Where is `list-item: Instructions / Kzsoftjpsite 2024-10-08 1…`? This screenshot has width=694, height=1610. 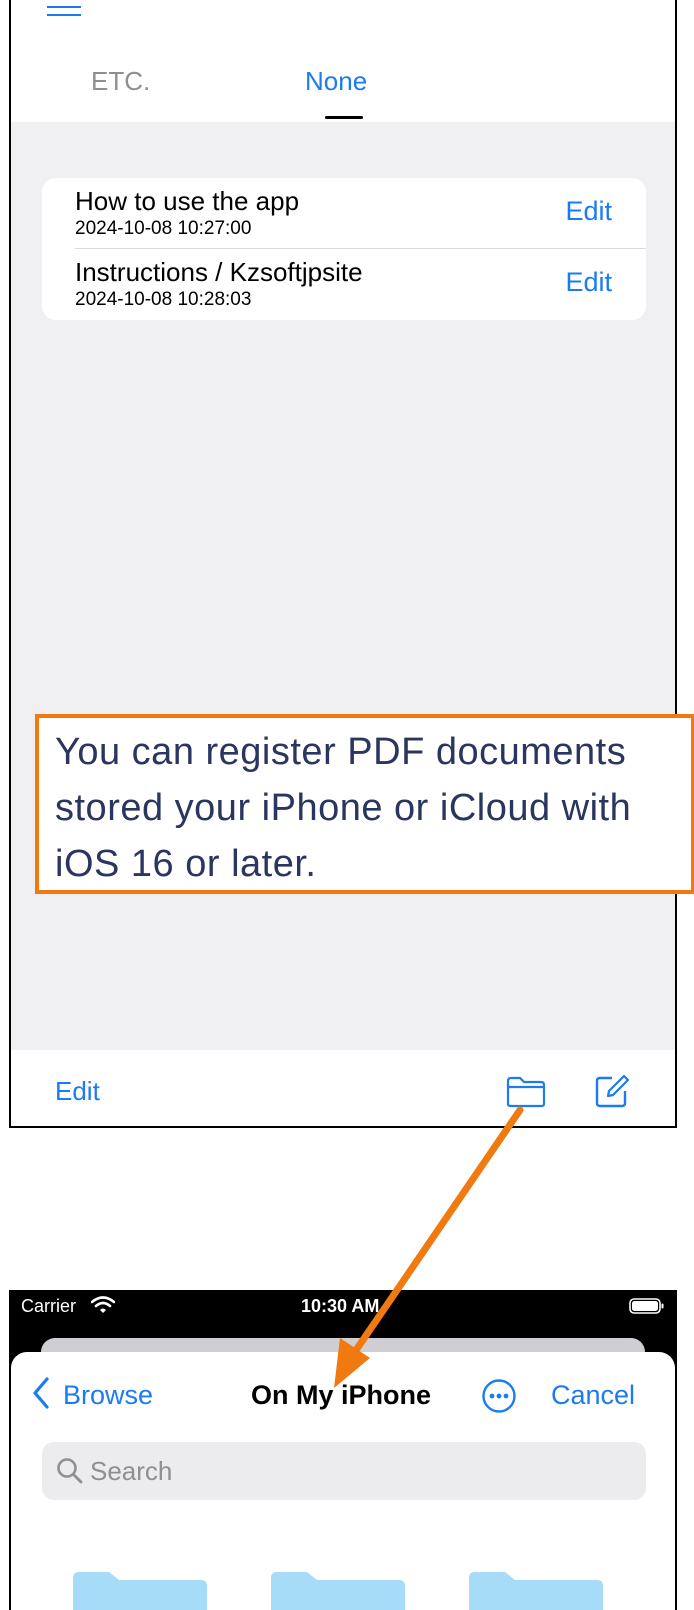
list-item: Instructions / Kzsoftjpsite 2024-10-08 1… is located at coordinates (344, 284).